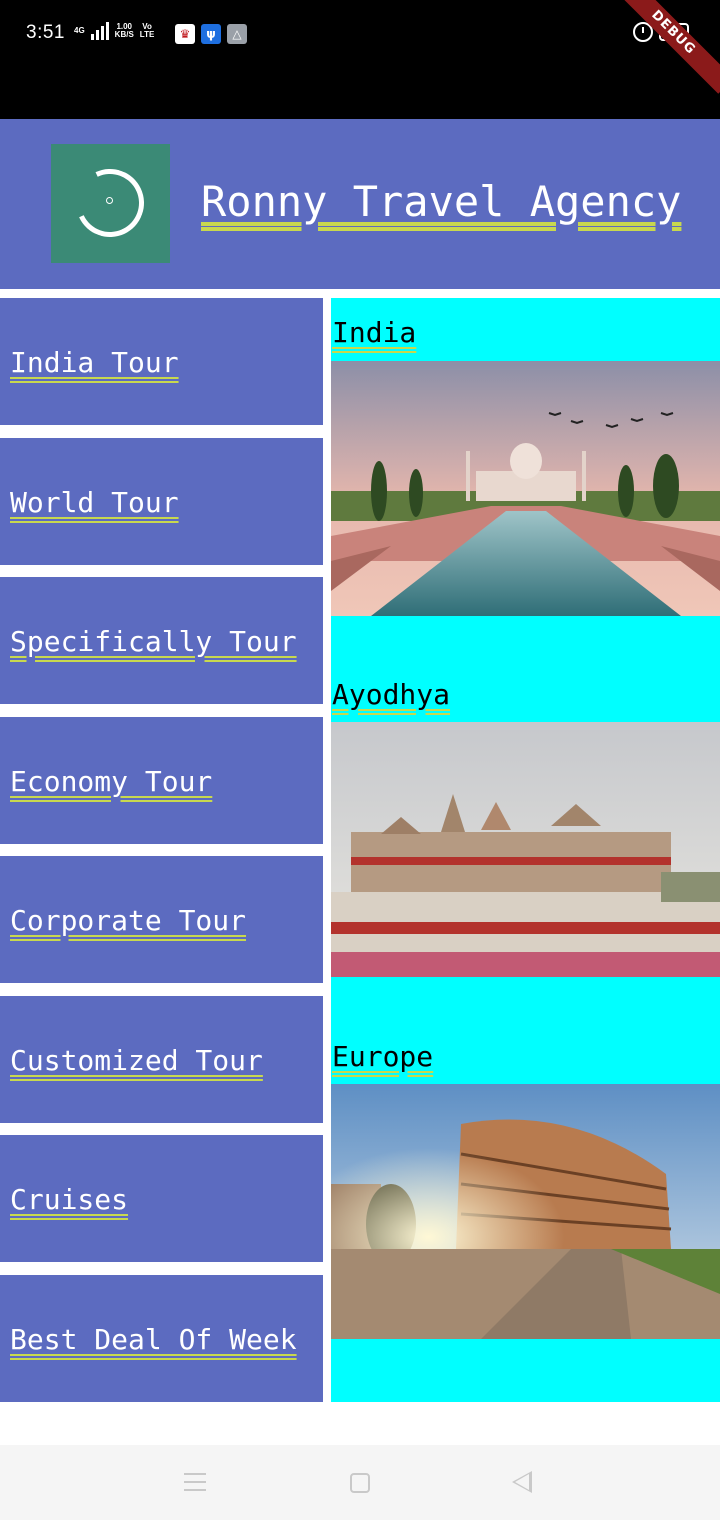  I want to click on app-header: Ronny Travel Agency, so click(360, 204).